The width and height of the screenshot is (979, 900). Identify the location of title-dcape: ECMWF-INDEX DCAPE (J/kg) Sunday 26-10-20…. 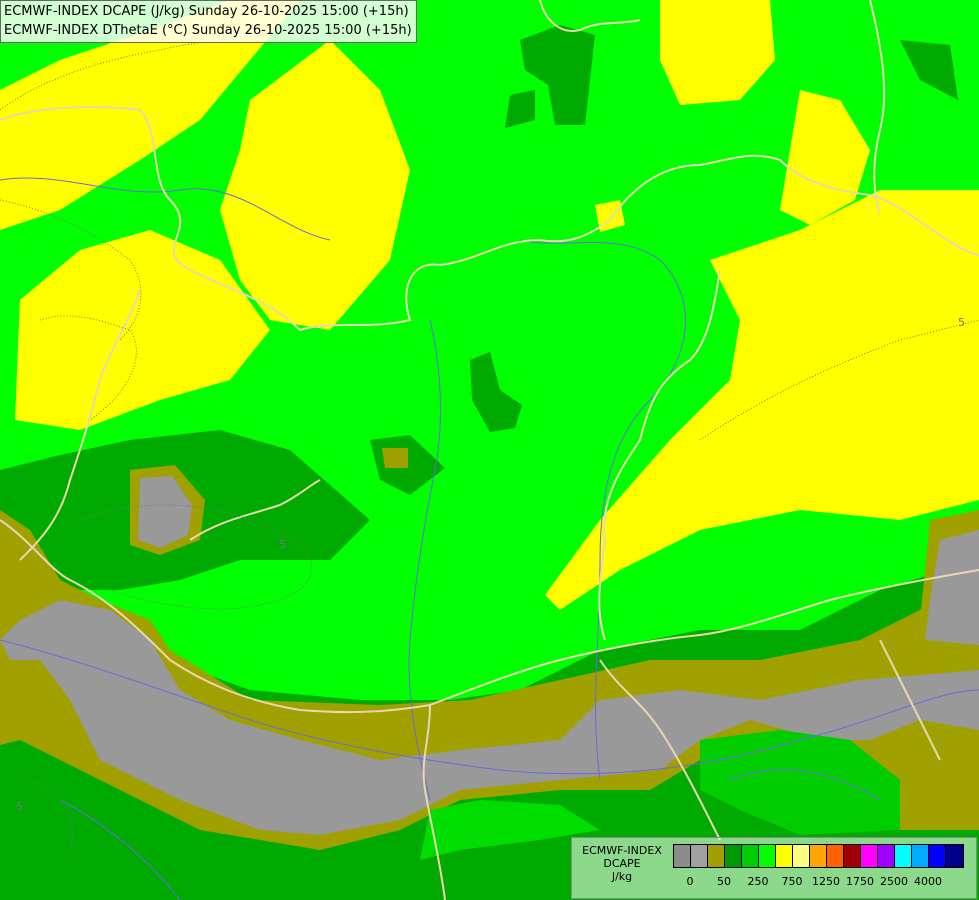
(206, 11).